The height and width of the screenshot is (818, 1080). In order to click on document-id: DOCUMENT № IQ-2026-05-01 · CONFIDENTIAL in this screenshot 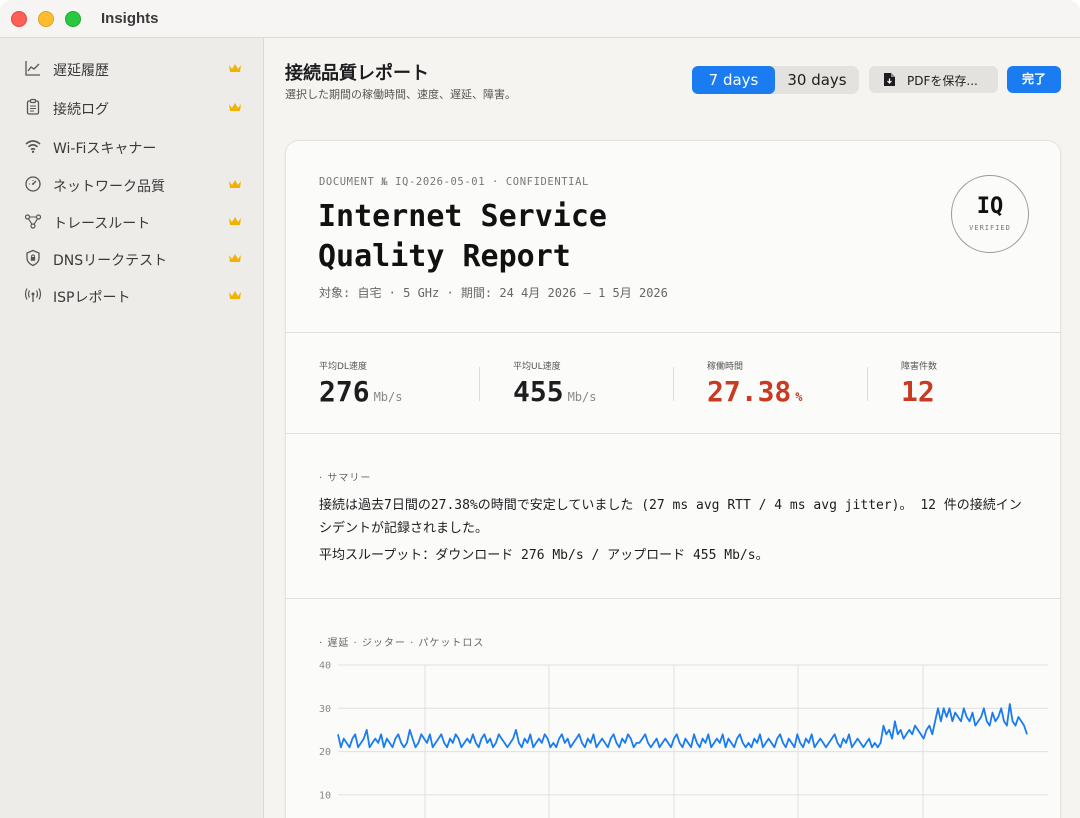, I will do `click(454, 182)`.